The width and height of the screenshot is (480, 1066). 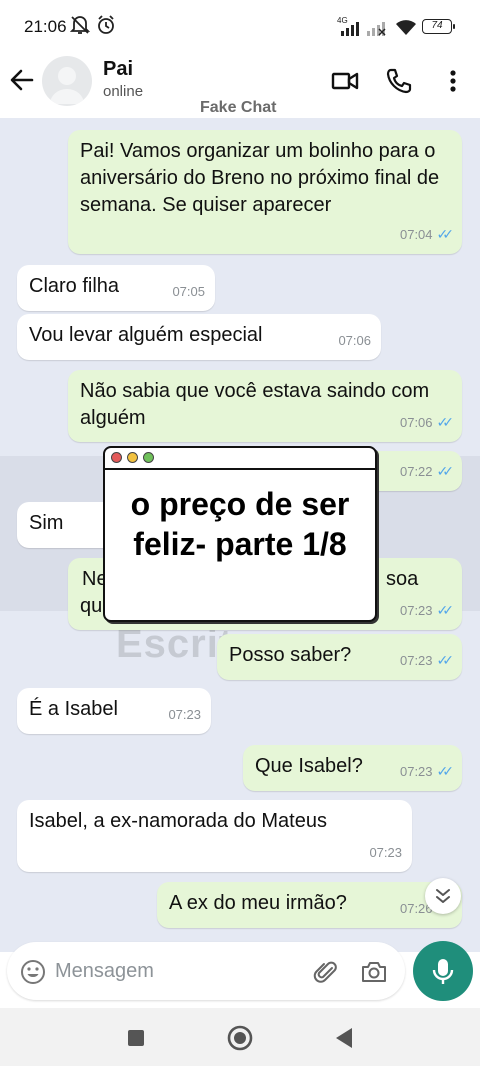 I want to click on signal-icon, so click(x=352, y=30).